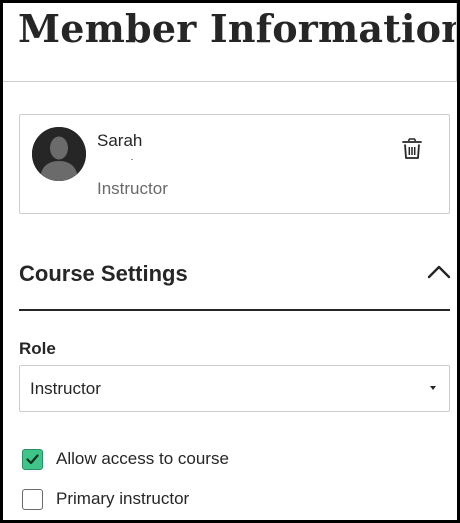 This screenshot has width=460, height=523. I want to click on checkmark-icon, so click(32, 458).